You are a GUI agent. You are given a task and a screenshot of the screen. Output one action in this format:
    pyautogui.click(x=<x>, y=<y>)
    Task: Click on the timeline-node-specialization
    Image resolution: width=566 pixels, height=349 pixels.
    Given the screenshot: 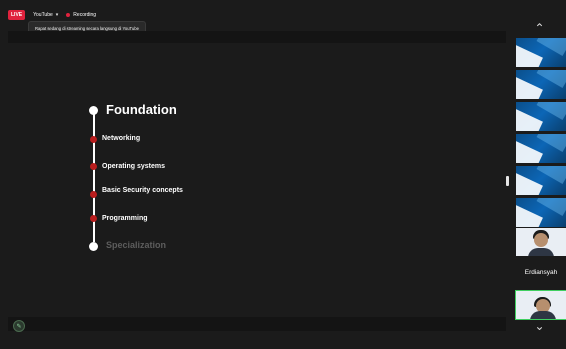 What is the action you would take?
    pyautogui.click(x=93, y=246)
    